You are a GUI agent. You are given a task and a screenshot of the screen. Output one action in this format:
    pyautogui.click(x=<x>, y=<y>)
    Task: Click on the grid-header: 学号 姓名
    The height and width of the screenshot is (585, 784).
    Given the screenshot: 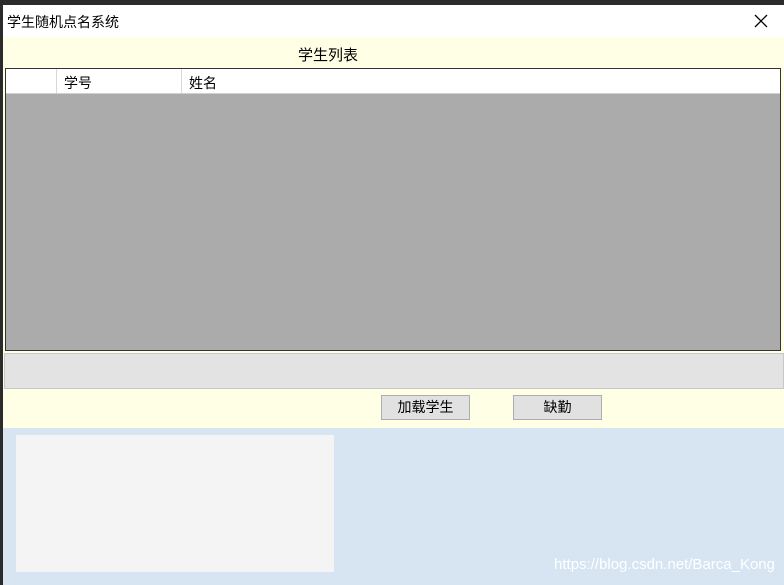 What is the action you would take?
    pyautogui.click(x=393, y=81)
    